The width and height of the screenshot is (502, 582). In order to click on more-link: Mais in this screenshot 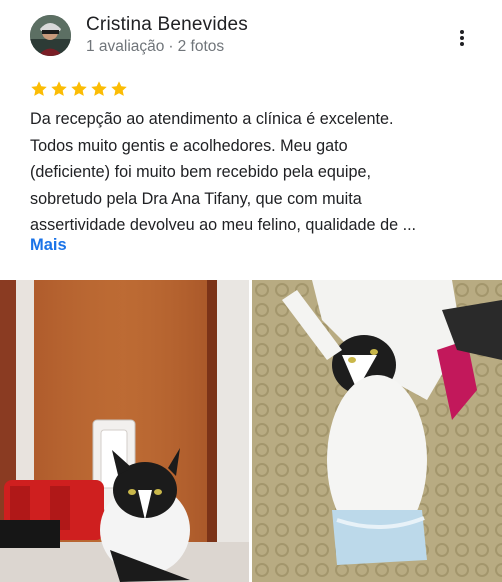, I will do `click(48, 245)`.